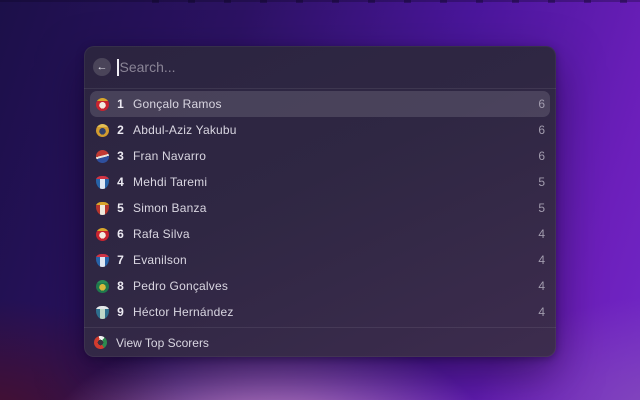 This screenshot has width=640, height=400. Describe the element at coordinates (120, 234) in the screenshot. I see `rank-number: 6` at that location.